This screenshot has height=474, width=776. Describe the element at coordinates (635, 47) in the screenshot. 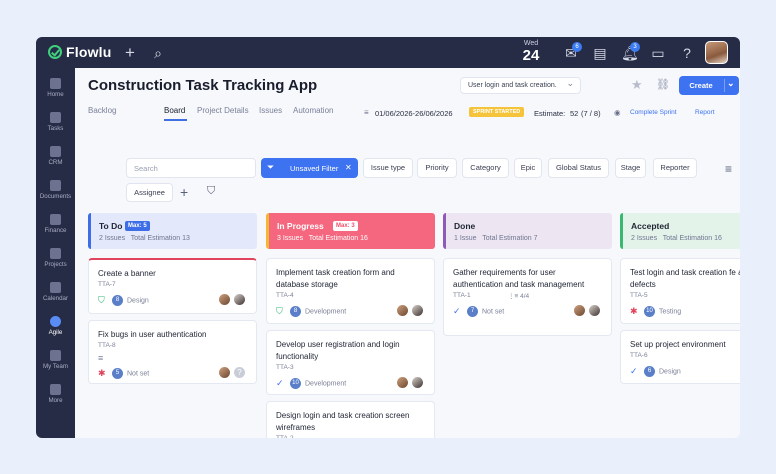

I see `notification-count-badge: 3` at that location.